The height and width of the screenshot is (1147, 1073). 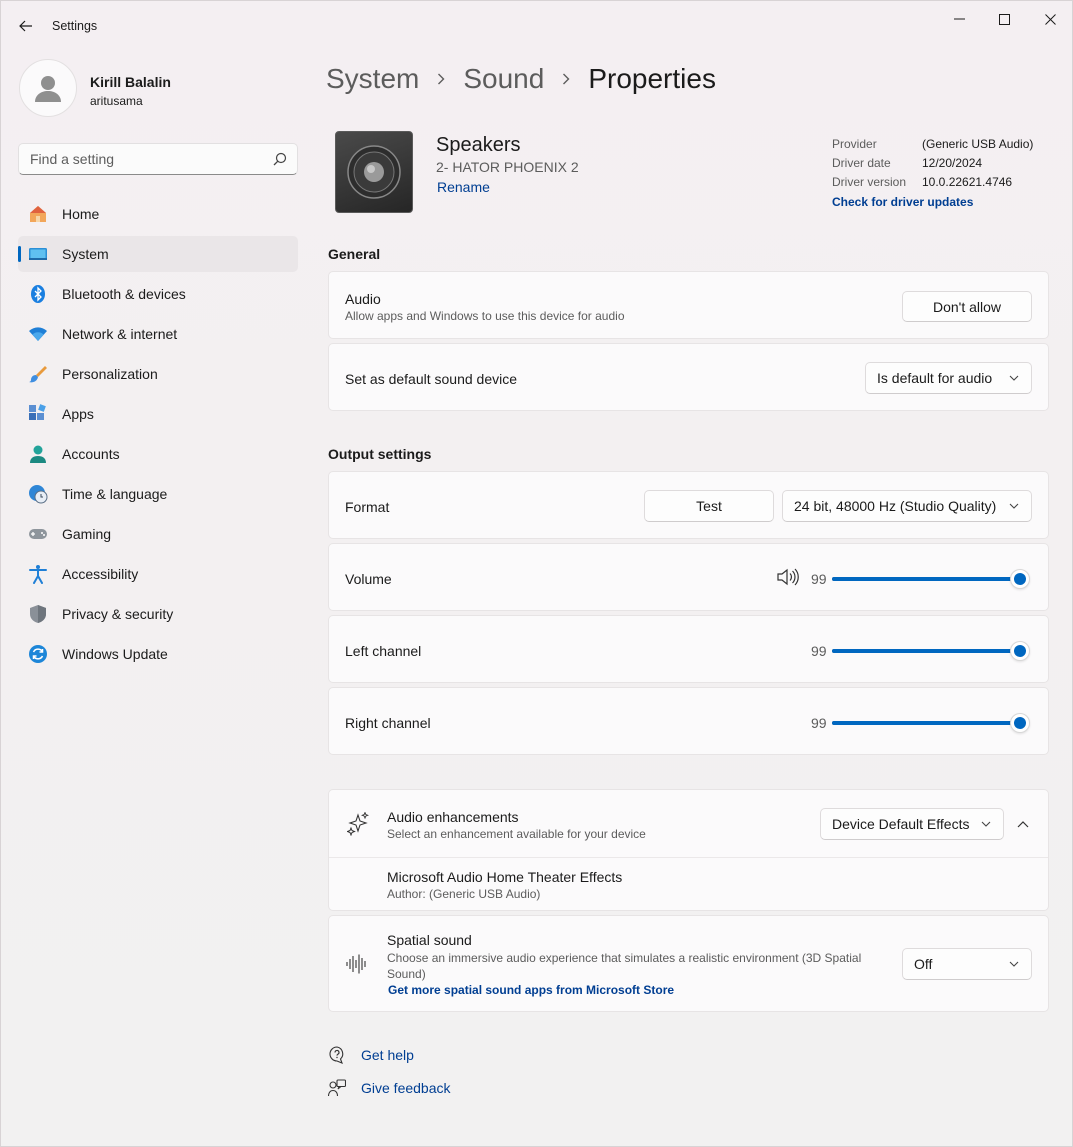 What do you see at coordinates (158, 294) in the screenshot?
I see `sidebar-item-bluetooth: Bluetooth & devices` at bounding box center [158, 294].